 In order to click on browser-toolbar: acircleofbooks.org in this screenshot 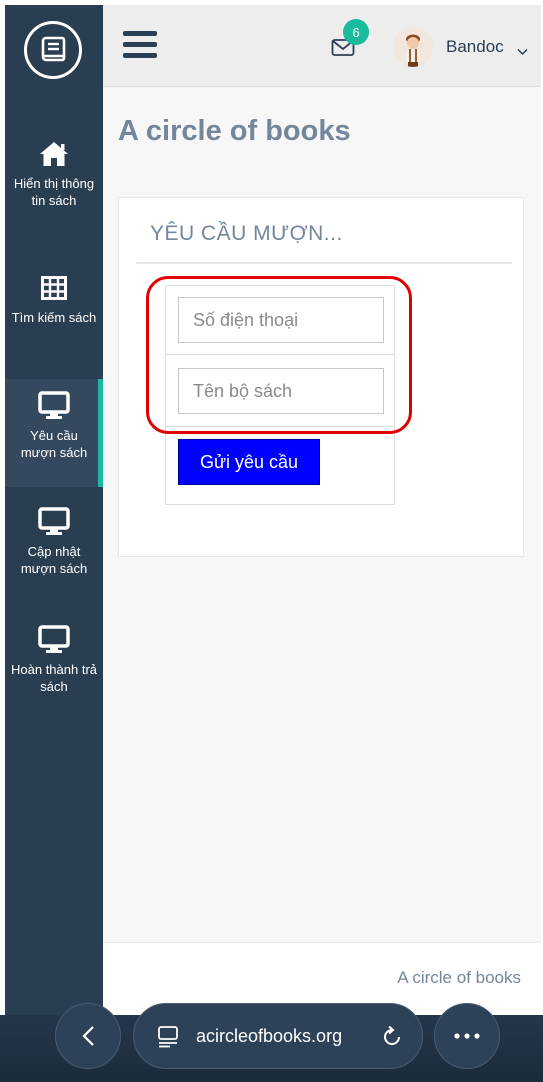, I will do `click(271, 1042)`.